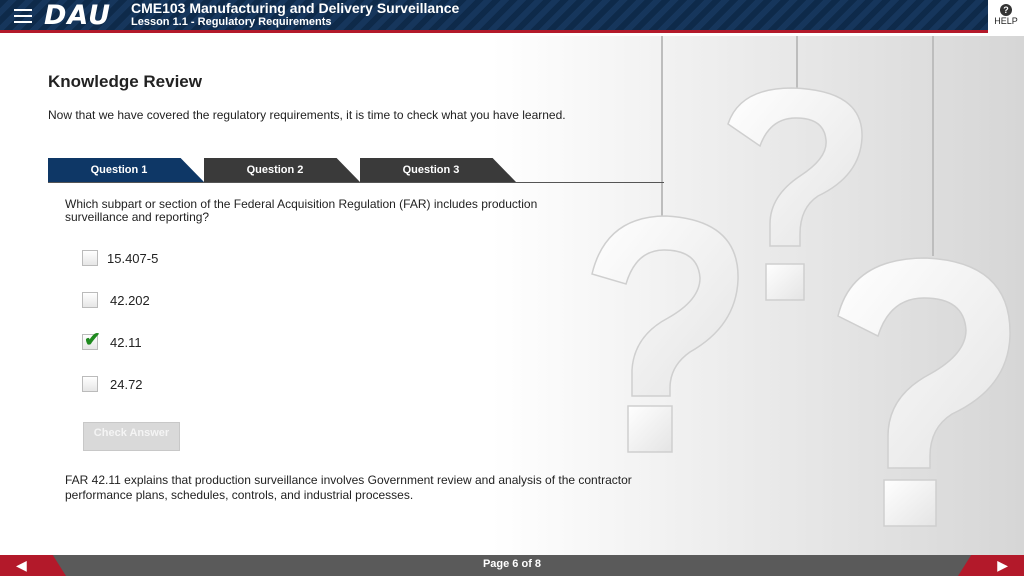 This screenshot has width=1024, height=576. What do you see at coordinates (282, 170) in the screenshot?
I see `tab-question-2: Question 2` at bounding box center [282, 170].